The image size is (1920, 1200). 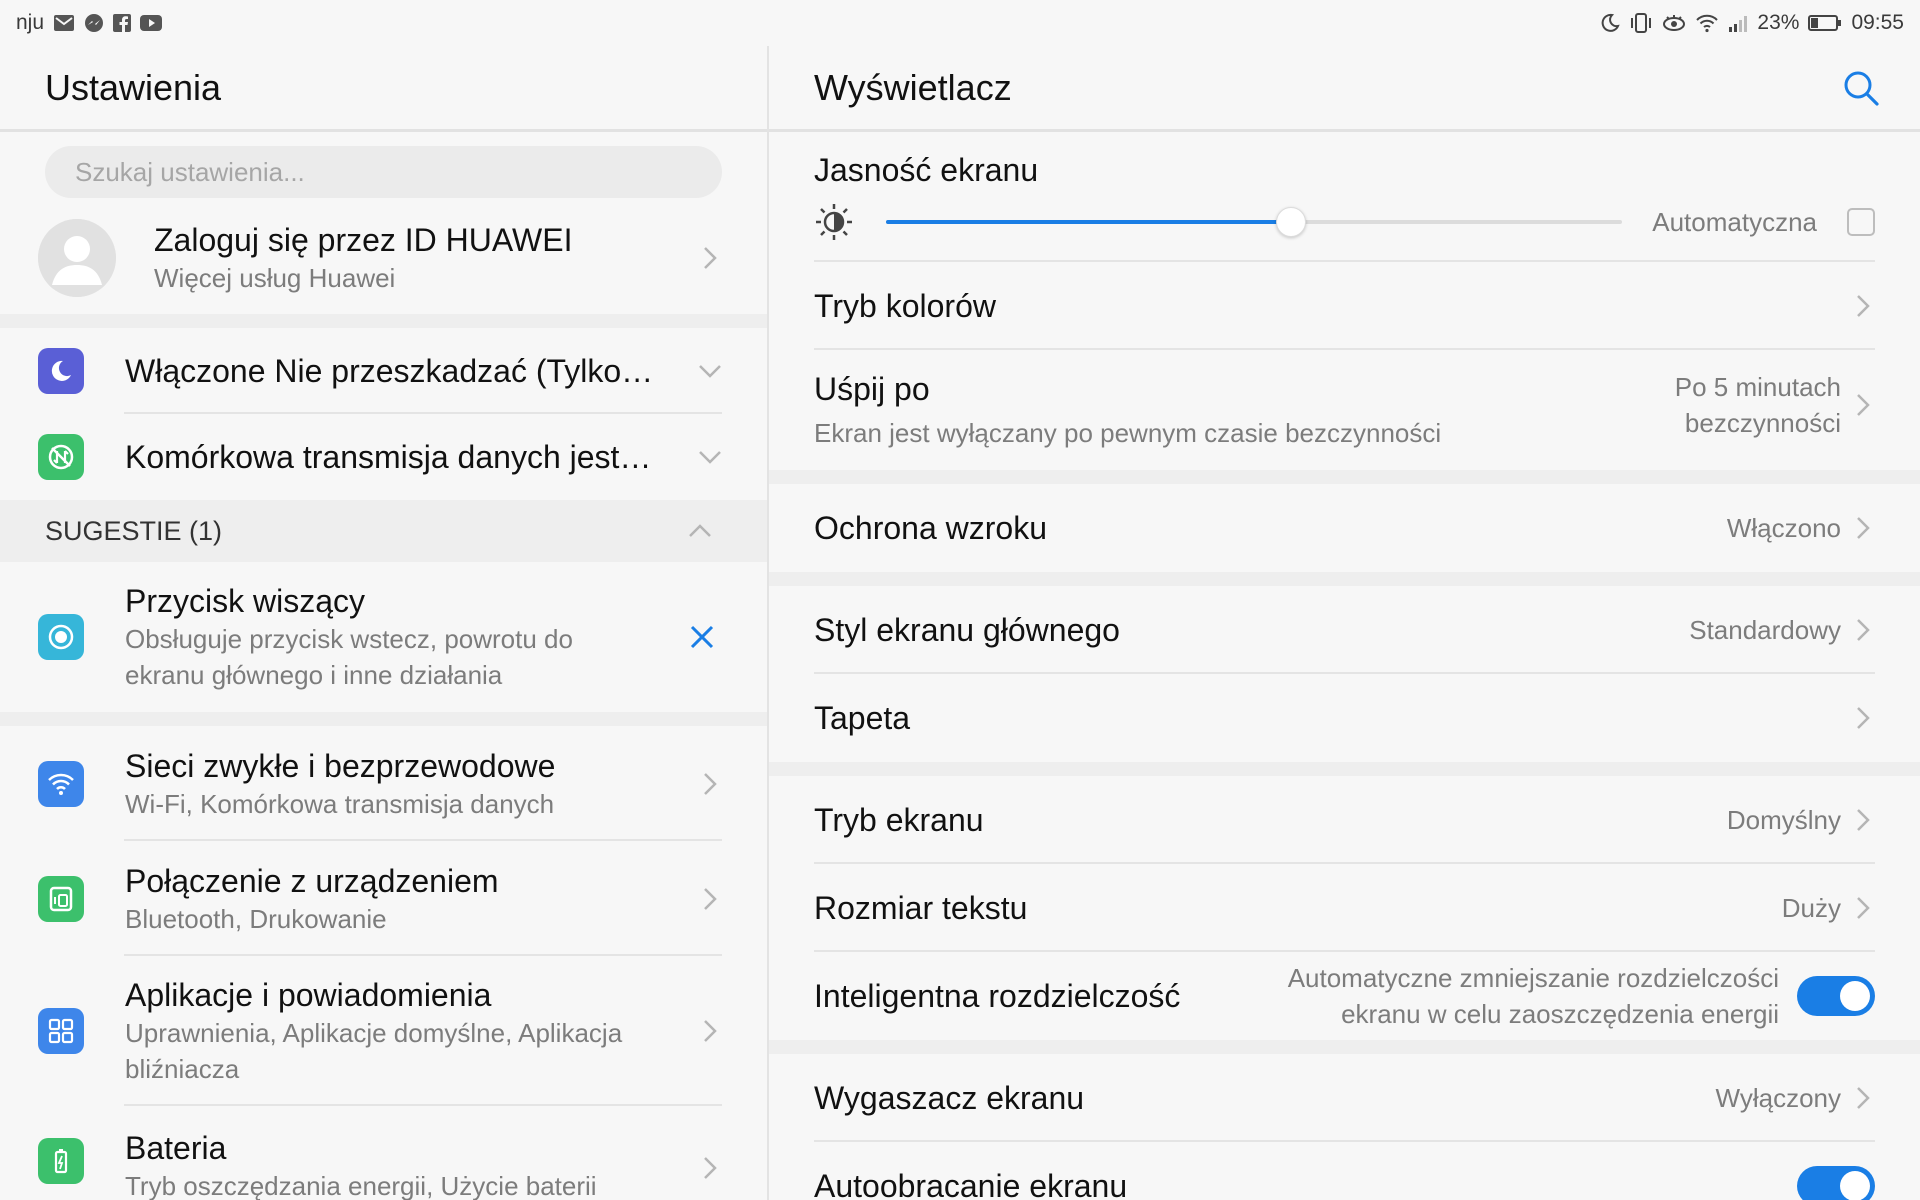 What do you see at coordinates (913, 87) in the screenshot?
I see `display-title: Wyświetlacz` at bounding box center [913, 87].